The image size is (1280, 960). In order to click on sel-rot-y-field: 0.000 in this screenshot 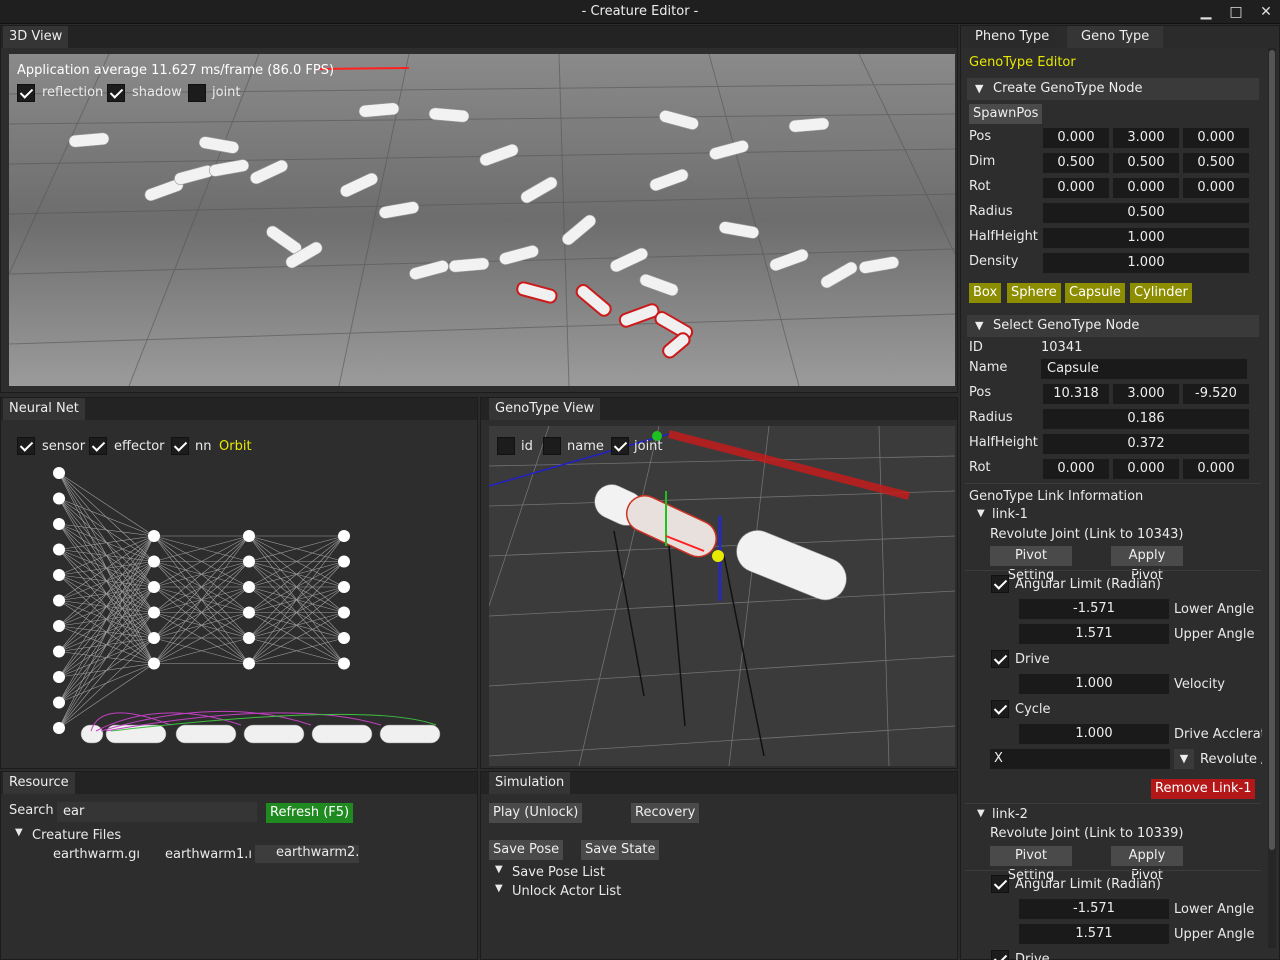, I will do `click(1146, 469)`.